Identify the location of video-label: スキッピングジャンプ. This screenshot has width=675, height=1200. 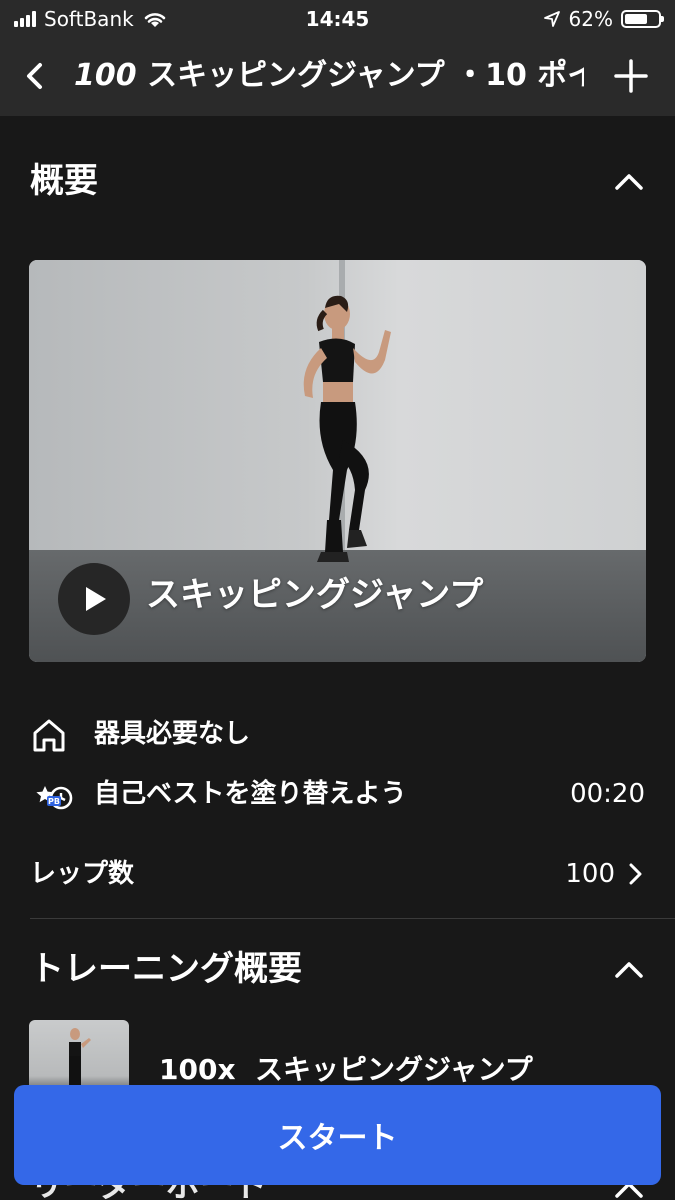
(315, 595).